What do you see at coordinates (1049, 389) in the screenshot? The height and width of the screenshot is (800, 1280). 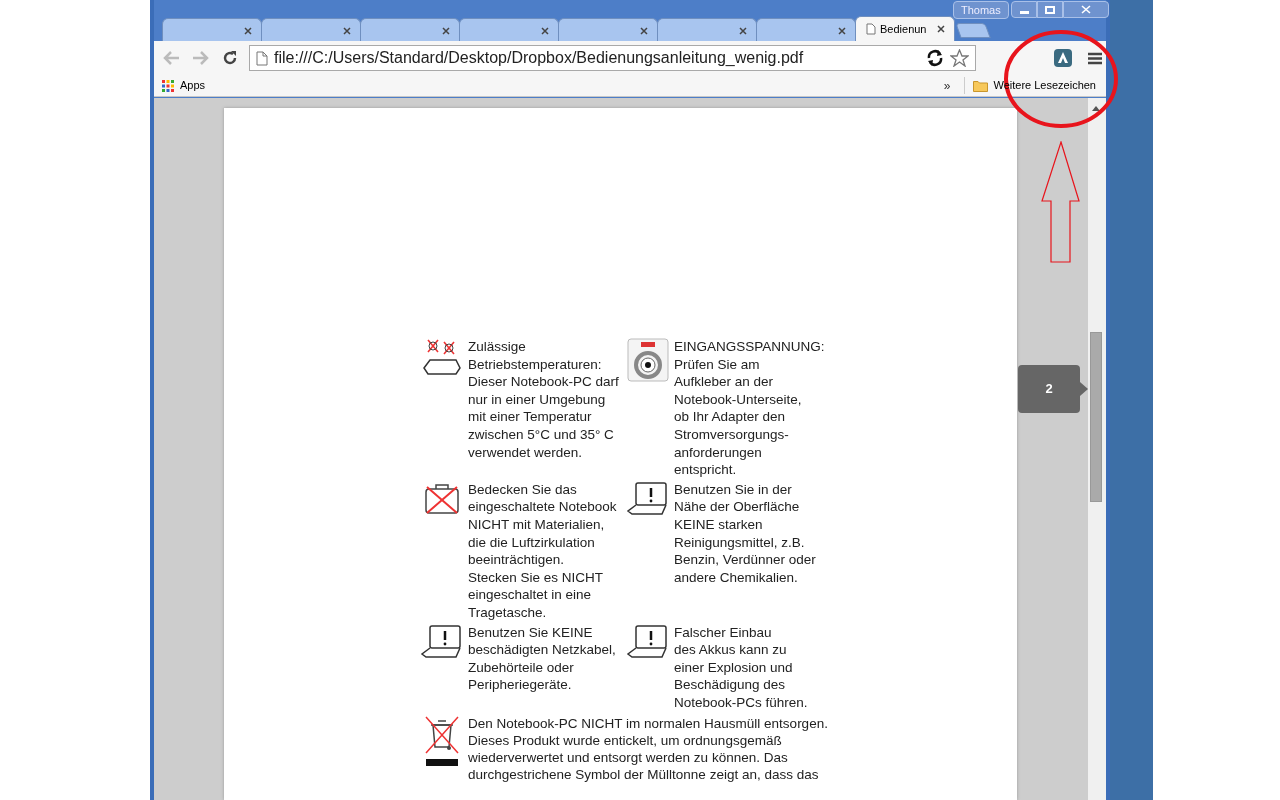 I see `page-number-tooltip: 2` at bounding box center [1049, 389].